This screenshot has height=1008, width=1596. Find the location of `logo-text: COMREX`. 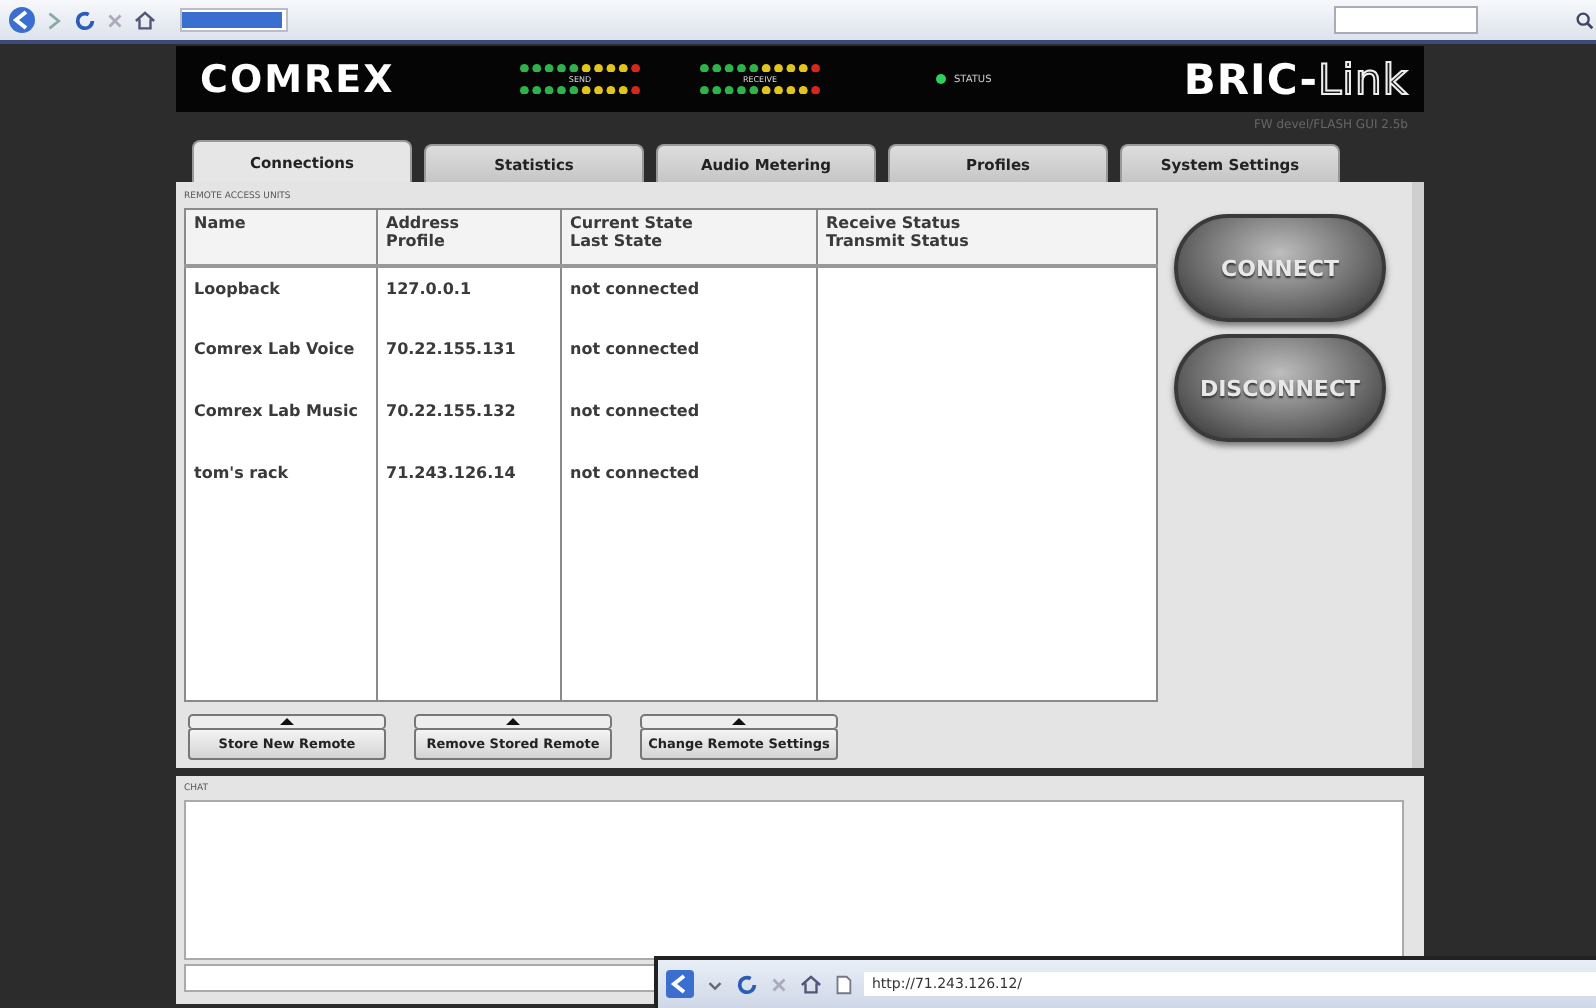

logo-text: COMREX is located at coordinates (298, 79).